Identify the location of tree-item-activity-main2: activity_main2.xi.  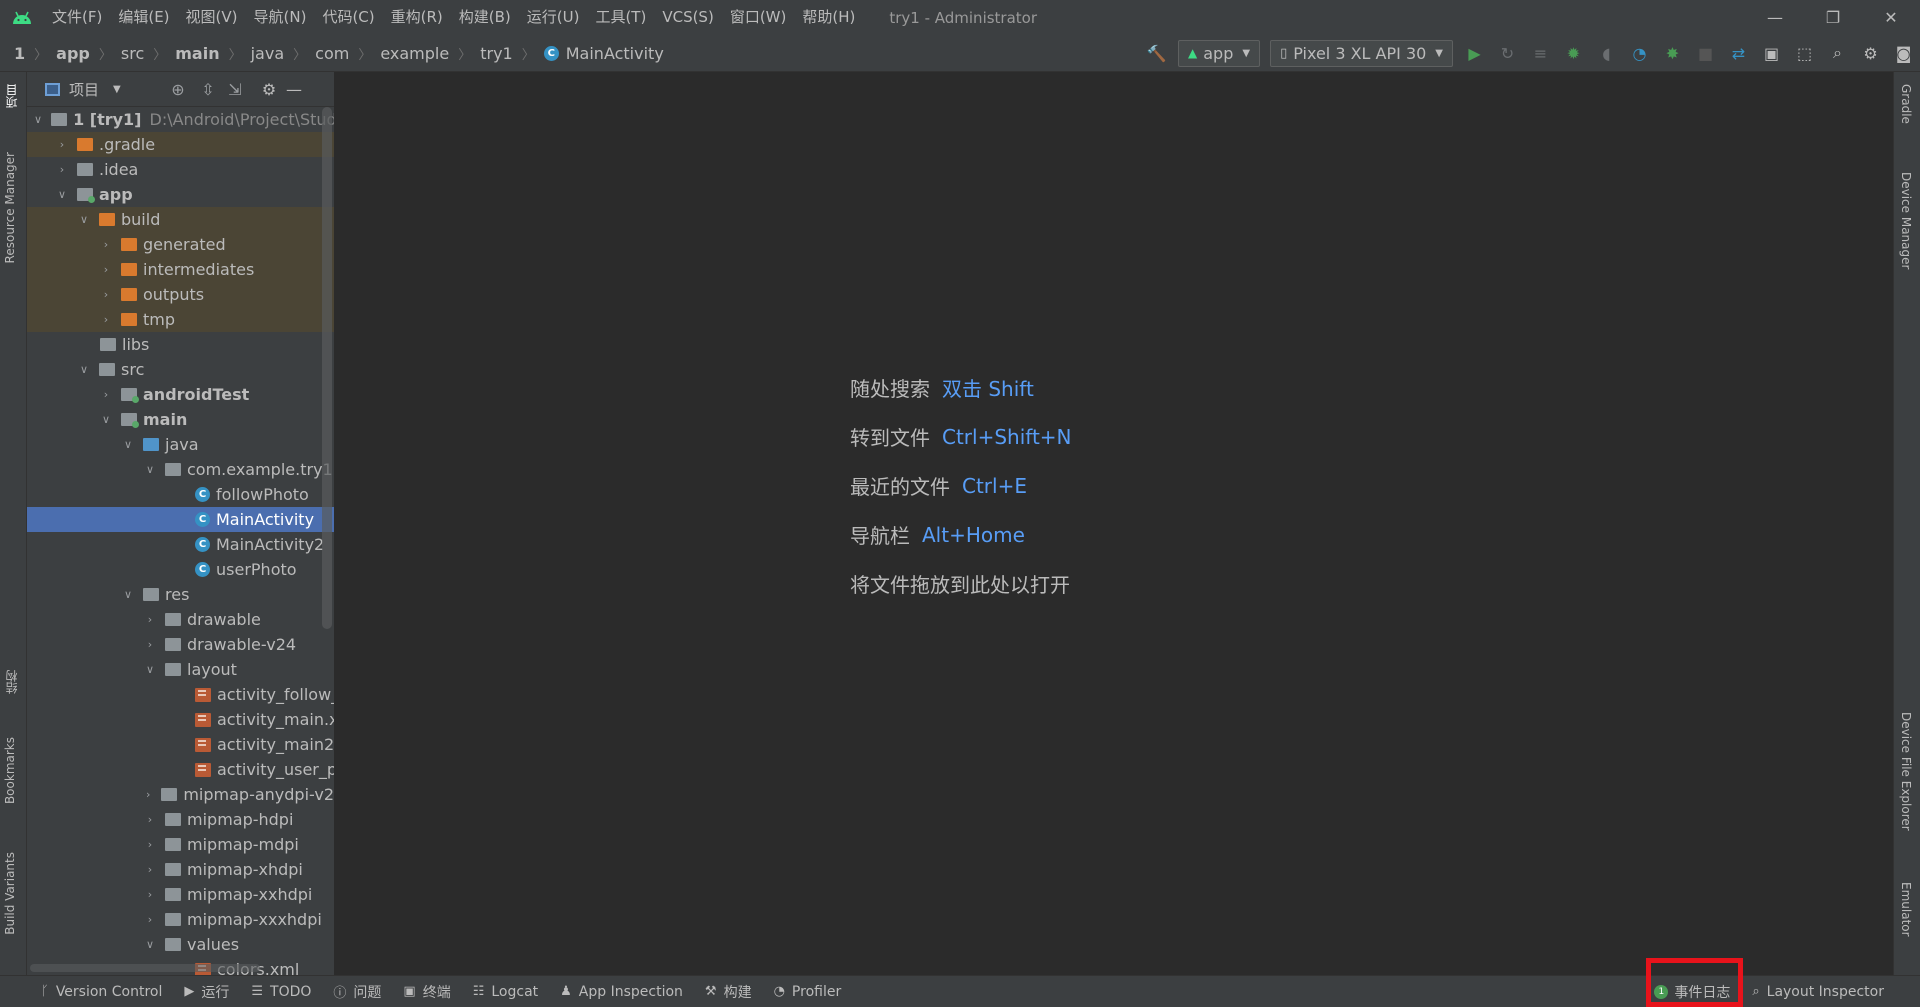
(180, 744).